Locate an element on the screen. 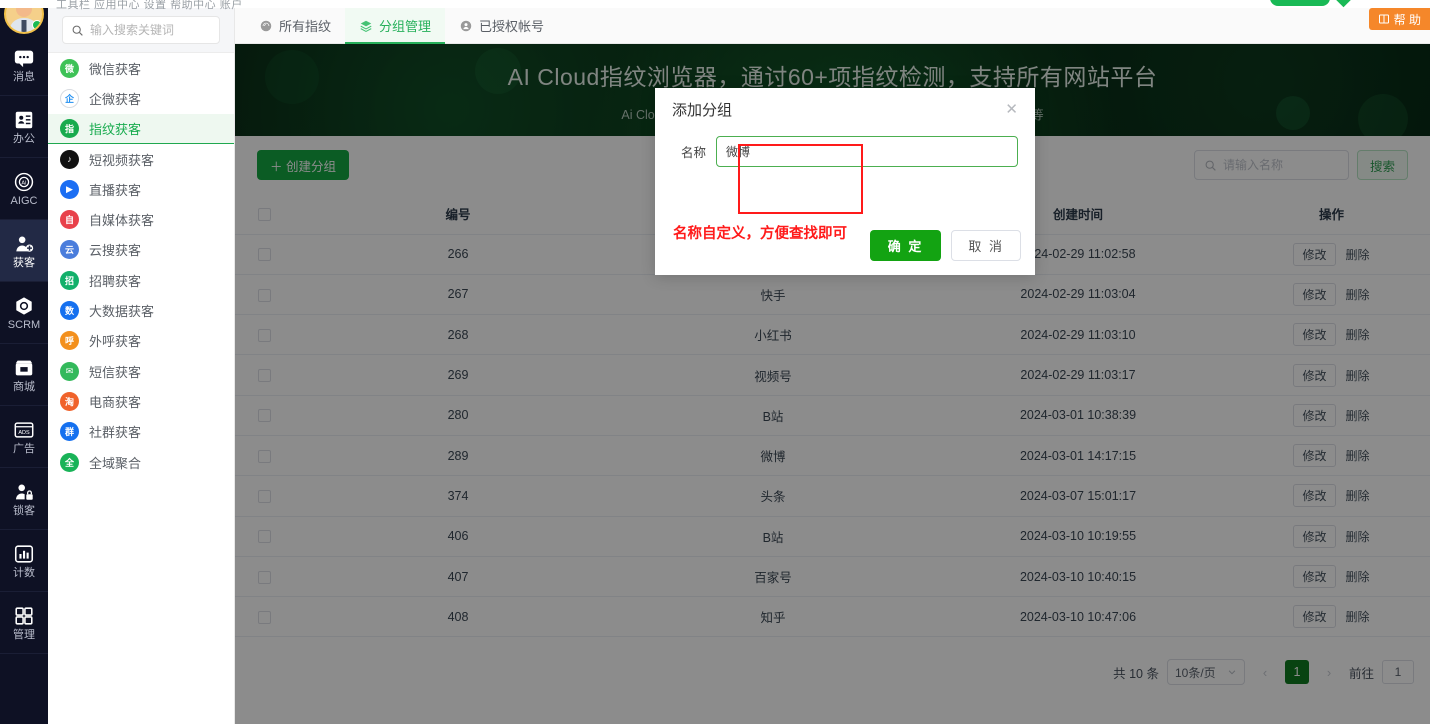 This screenshot has height=724, width=1430. window-top-strip: 工具栏 应用中心 设置 帮助中心 账户 is located at coordinates (715, 5).